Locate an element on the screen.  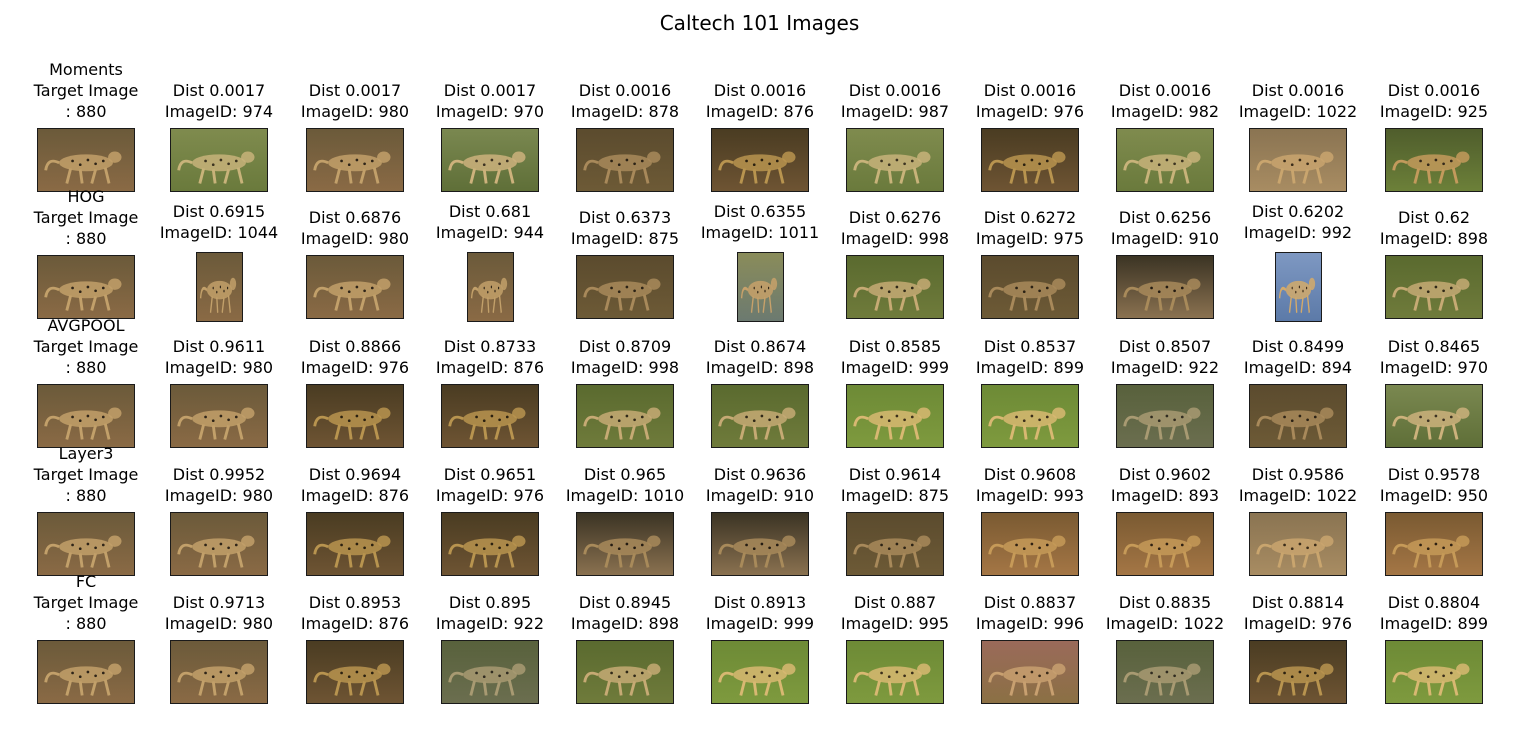
thumbnail-caption: Dist 0.8945 ImageID: 898 is located at coordinates (625, 613).